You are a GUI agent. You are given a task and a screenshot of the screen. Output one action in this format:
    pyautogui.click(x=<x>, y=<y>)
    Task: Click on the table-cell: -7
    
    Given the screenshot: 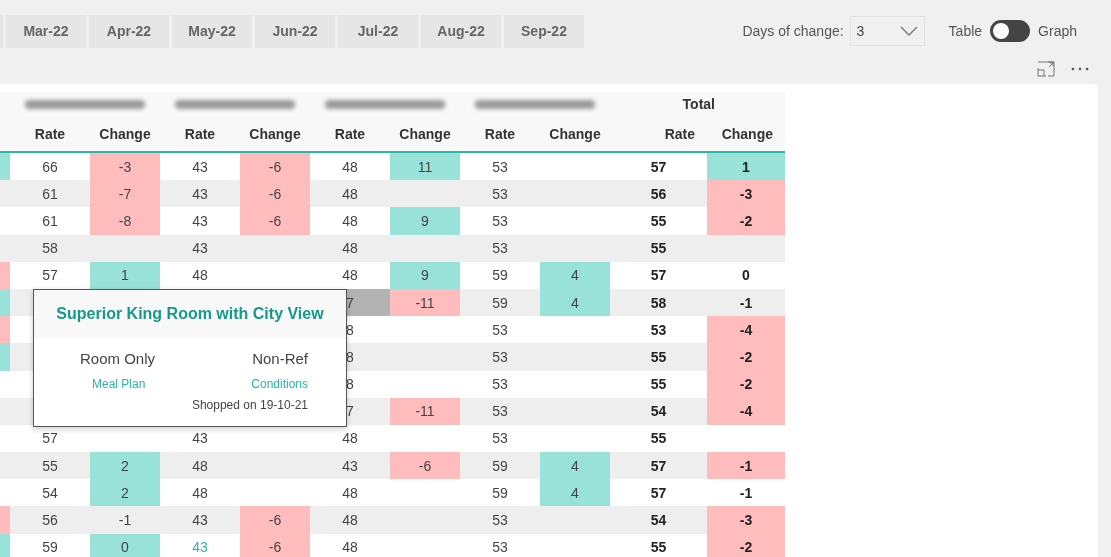 What is the action you would take?
    pyautogui.click(x=125, y=194)
    